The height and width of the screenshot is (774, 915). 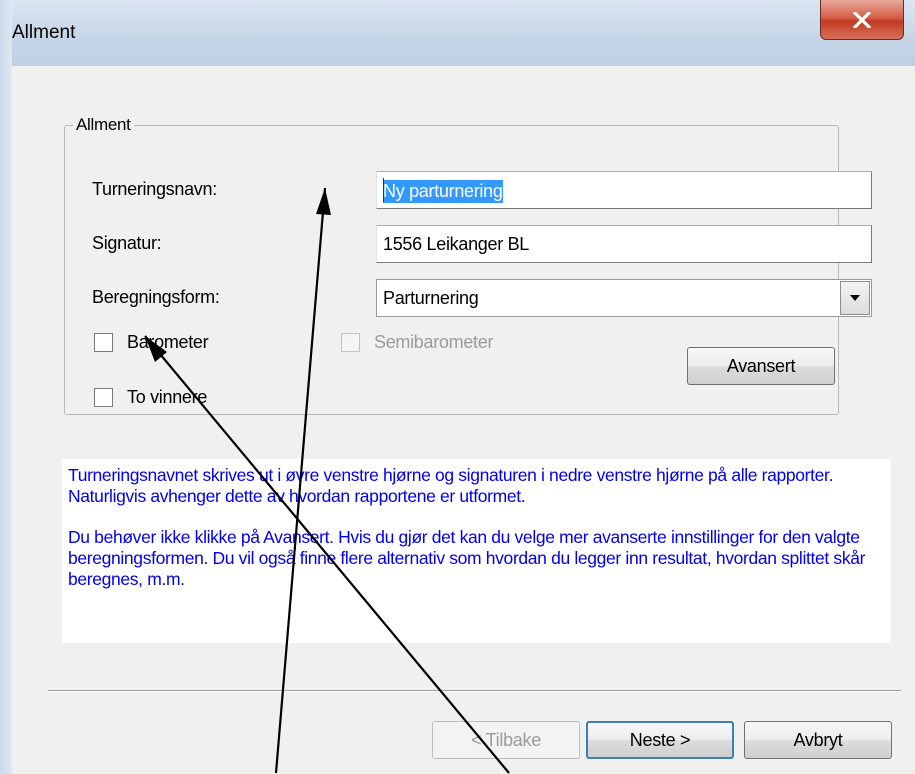 I want to click on cancel-button: Avbryt, so click(x=818, y=740).